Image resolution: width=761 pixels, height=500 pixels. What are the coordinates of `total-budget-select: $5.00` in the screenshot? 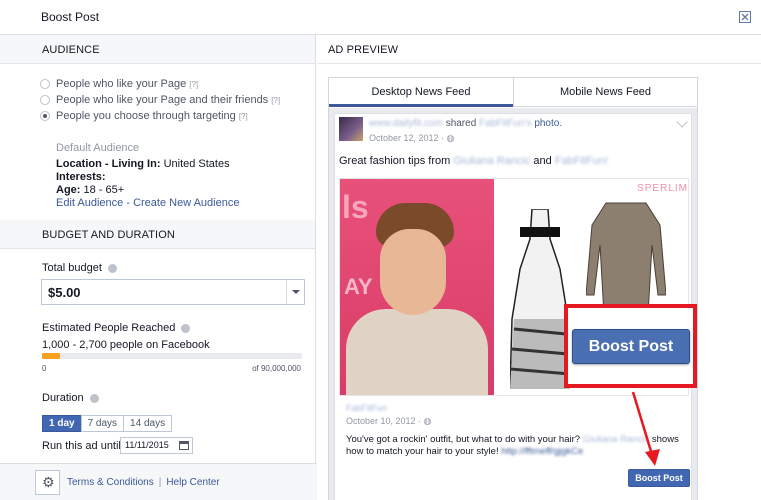 It's located at (173, 292).